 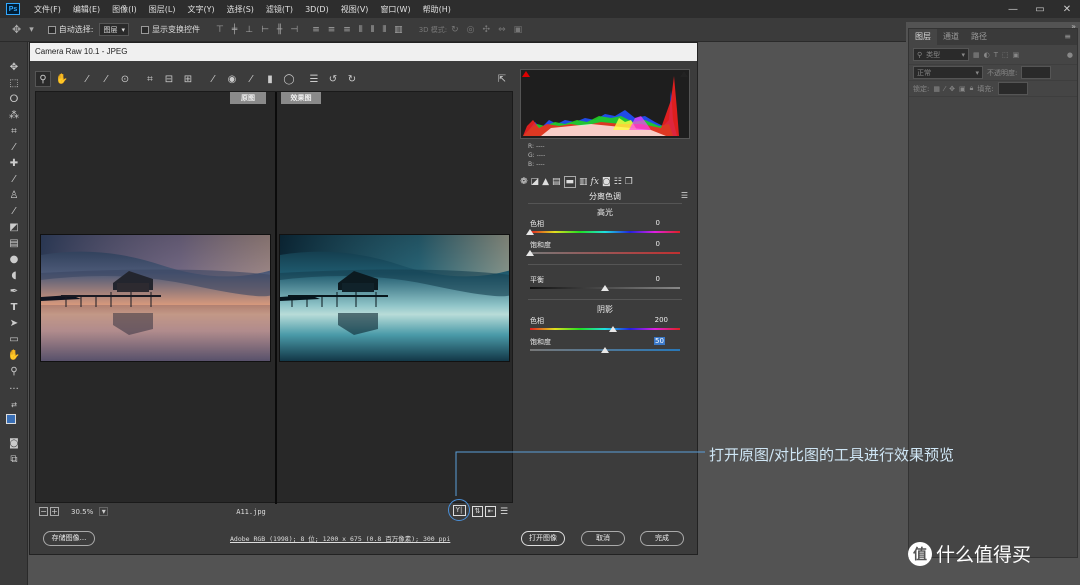 I want to click on callout-text: 打开原图/对比图的工具进行效果预览, so click(x=832, y=455).